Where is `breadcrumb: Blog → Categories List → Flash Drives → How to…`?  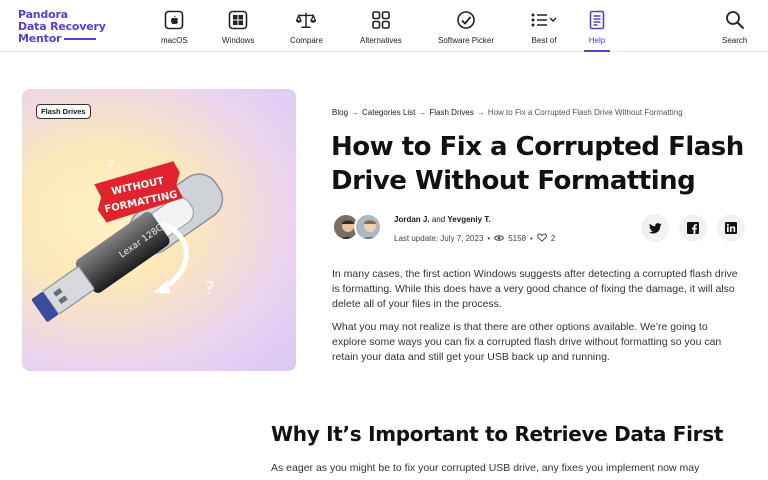 breadcrumb: Blog → Categories List → Flash Drives → How to… is located at coordinates (509, 112).